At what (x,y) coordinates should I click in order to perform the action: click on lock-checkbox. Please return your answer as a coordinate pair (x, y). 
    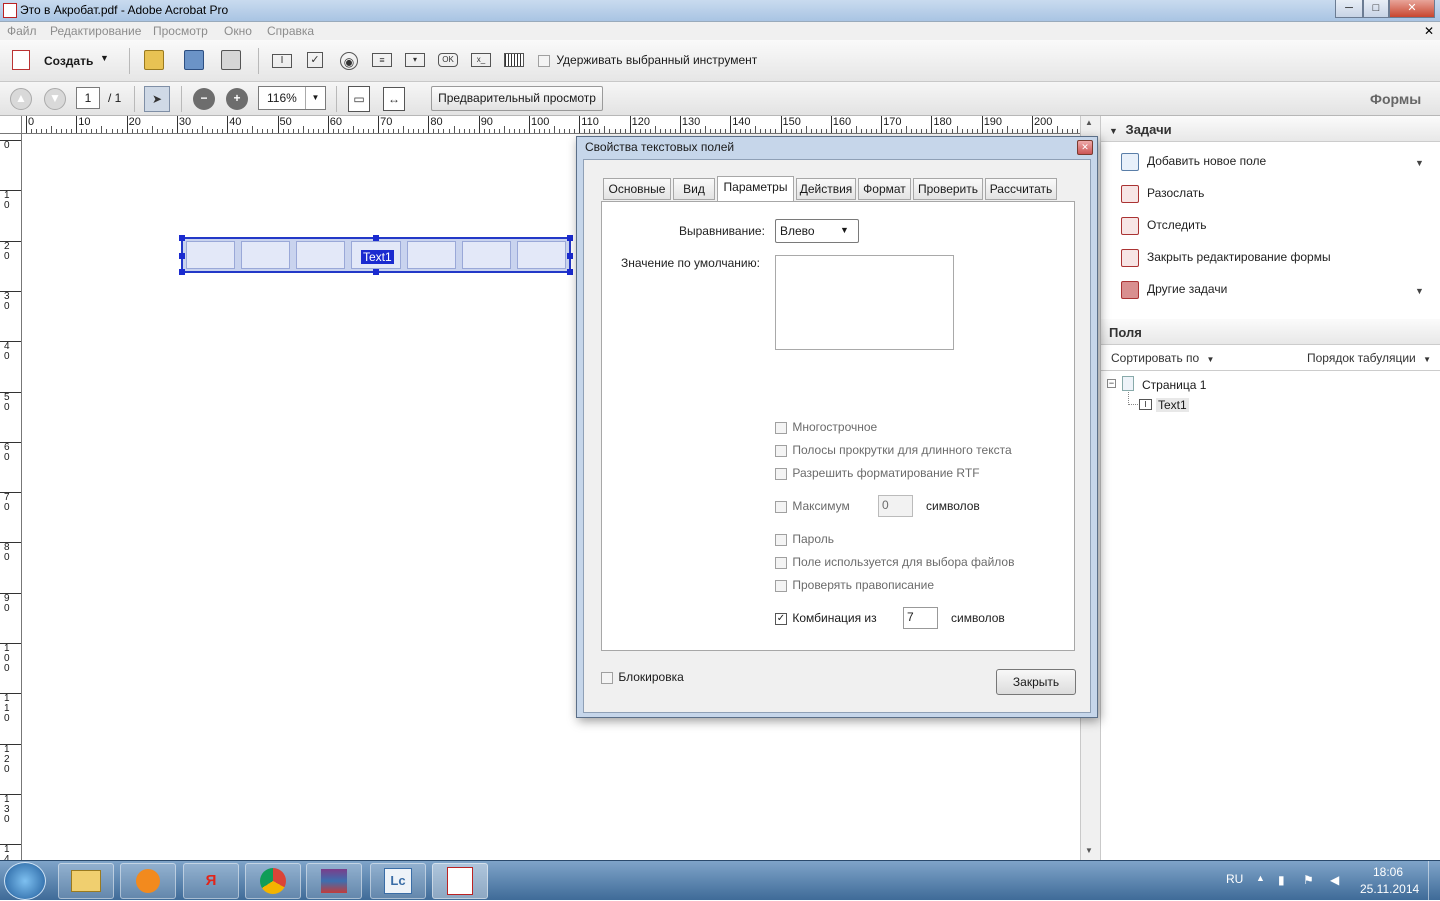
    Looking at the image, I should click on (607, 677).